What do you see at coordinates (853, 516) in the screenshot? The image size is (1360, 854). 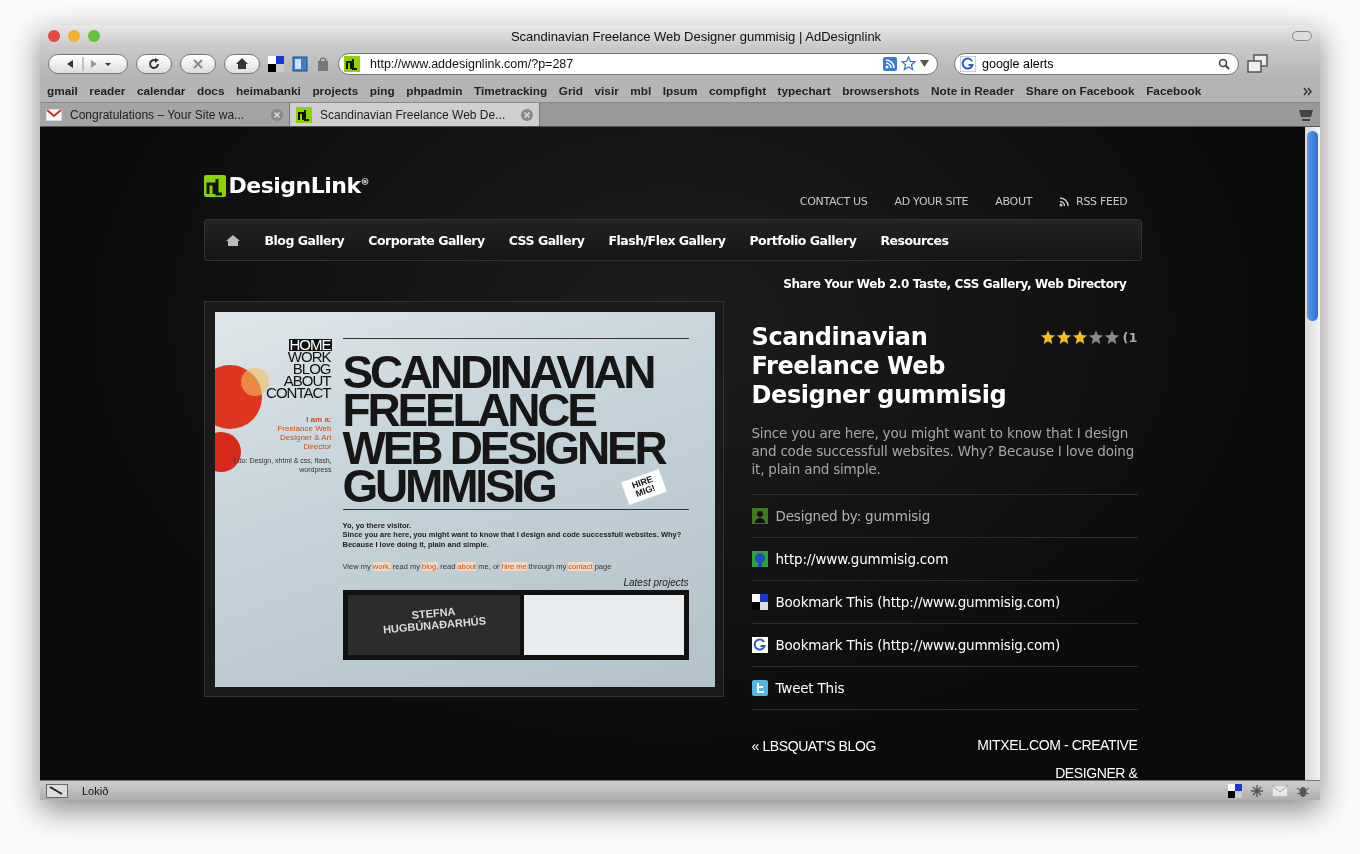 I see `entry-link: Designed by: gummisig` at bounding box center [853, 516].